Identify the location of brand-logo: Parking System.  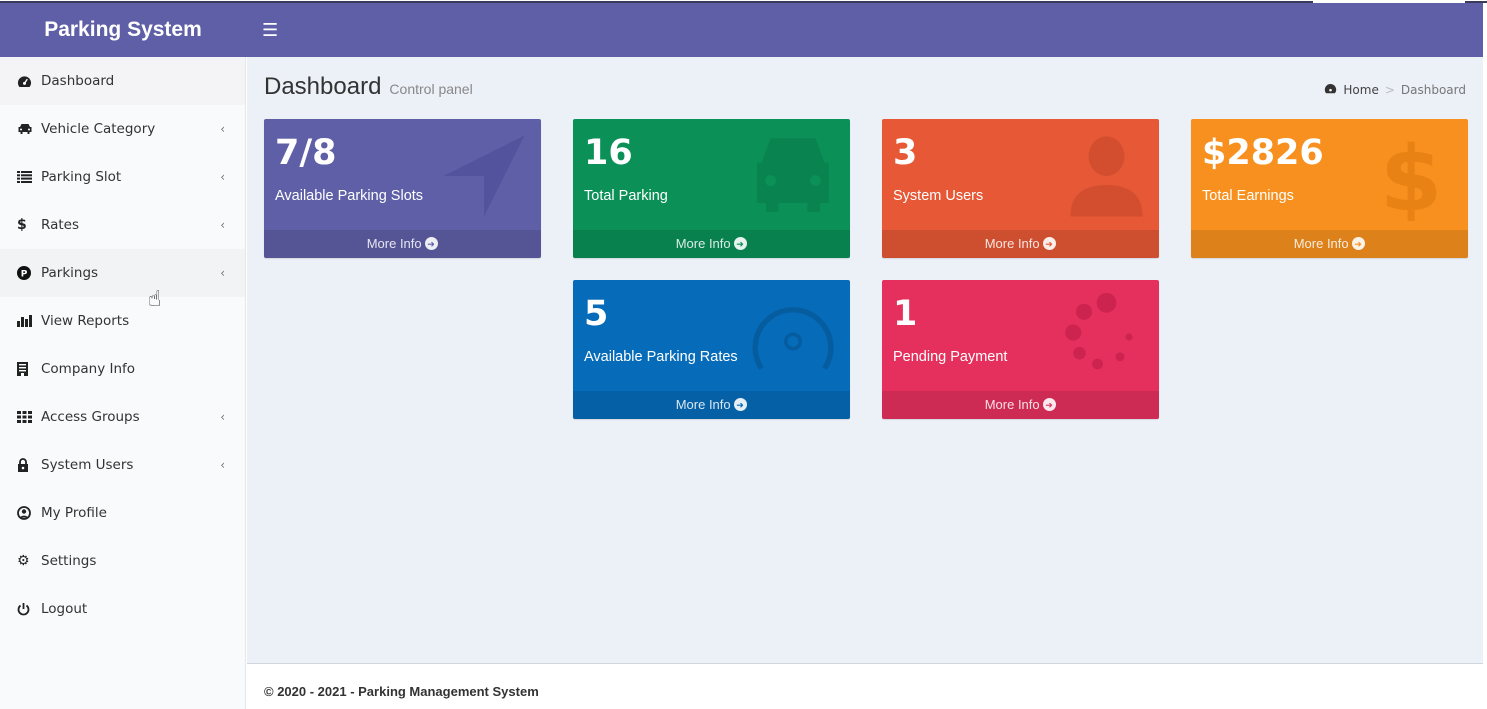
(123, 30).